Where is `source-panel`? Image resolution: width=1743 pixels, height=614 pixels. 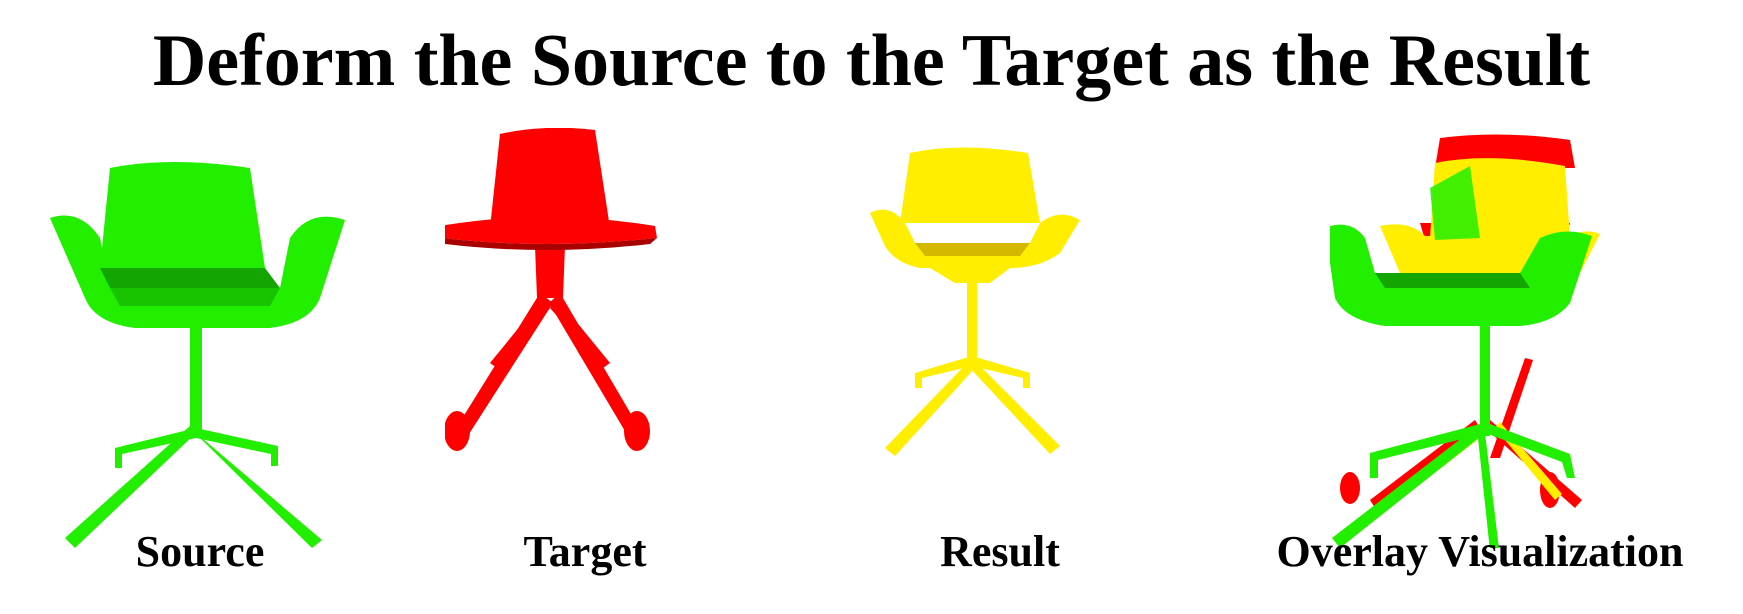
source-panel is located at coordinates (200, 338).